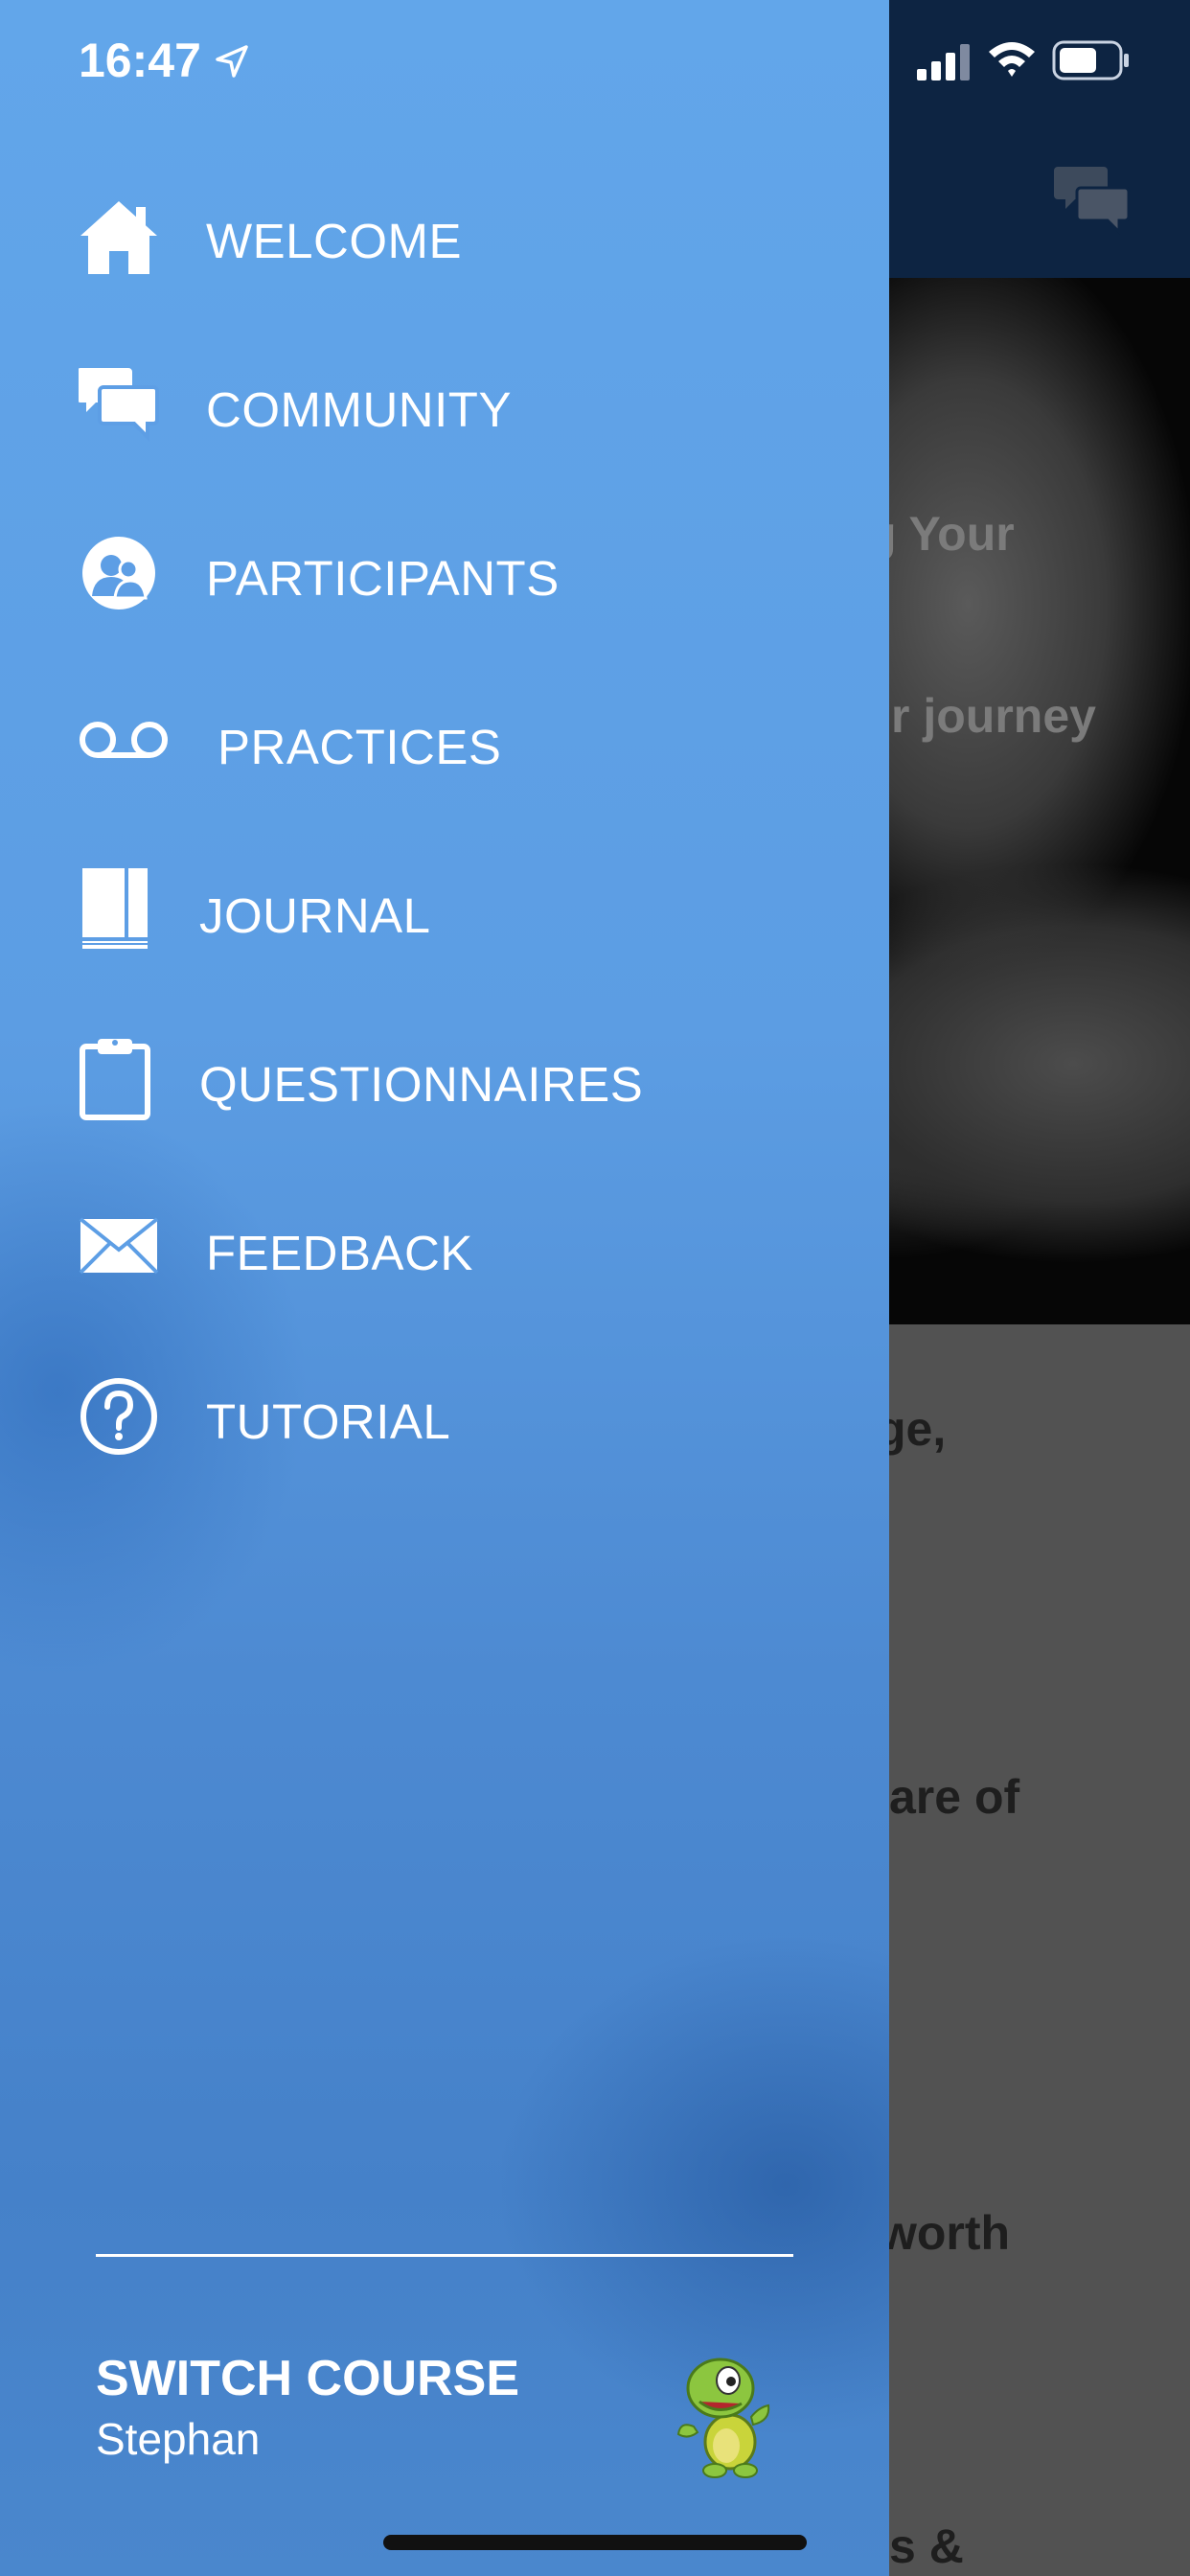 The width and height of the screenshot is (1190, 2576). What do you see at coordinates (994, 716) in the screenshot?
I see `hero-subtitle: r journey` at bounding box center [994, 716].